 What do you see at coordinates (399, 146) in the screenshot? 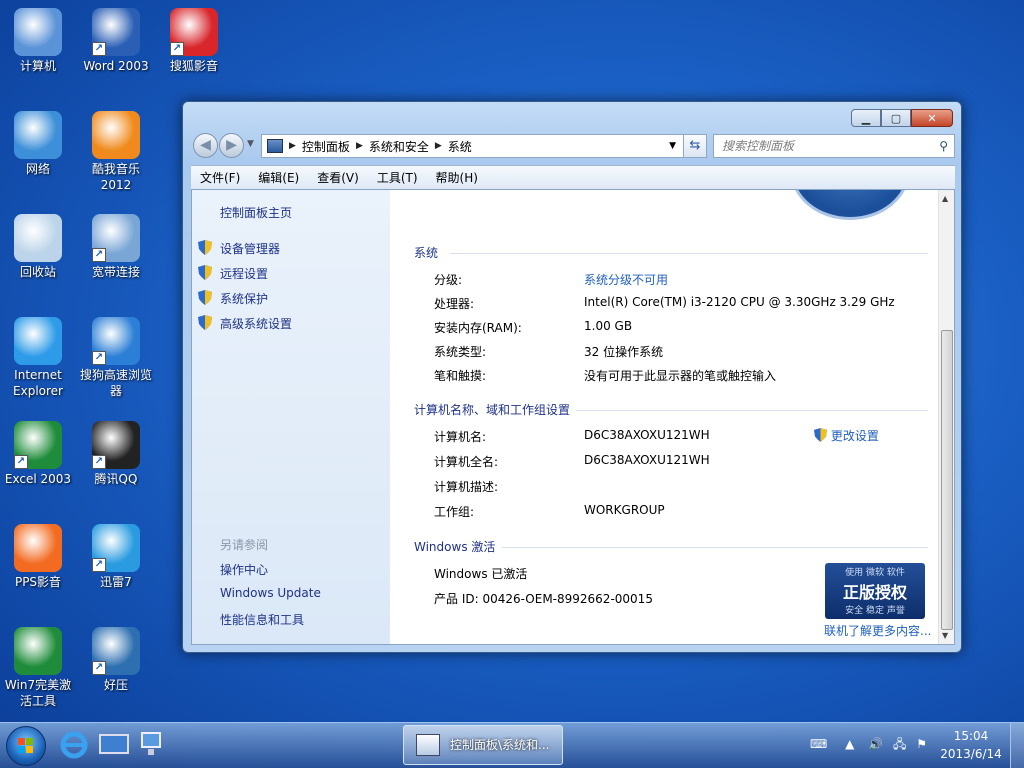
I see `breadcrumb-system-security: 系统和安全` at bounding box center [399, 146].